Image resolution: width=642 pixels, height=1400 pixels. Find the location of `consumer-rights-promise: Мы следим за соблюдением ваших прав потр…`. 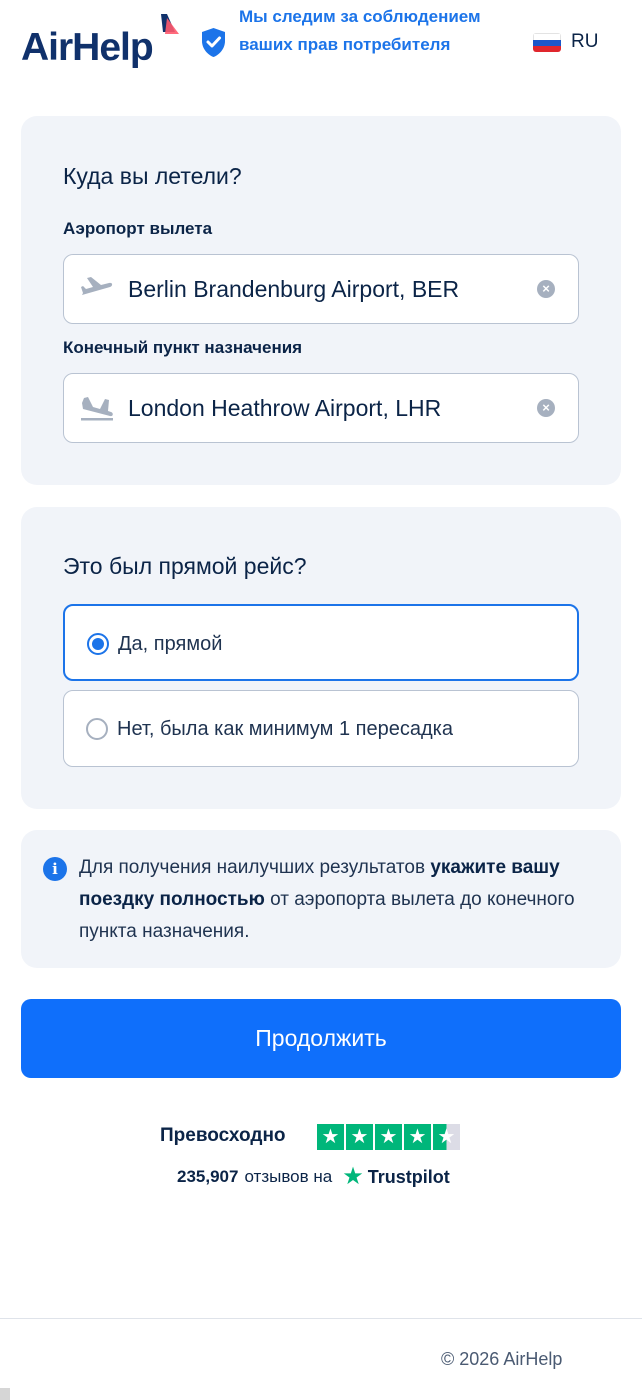

consumer-rights-promise: Мы следим за соблюдением ваших прав потр… is located at coordinates (360, 30).